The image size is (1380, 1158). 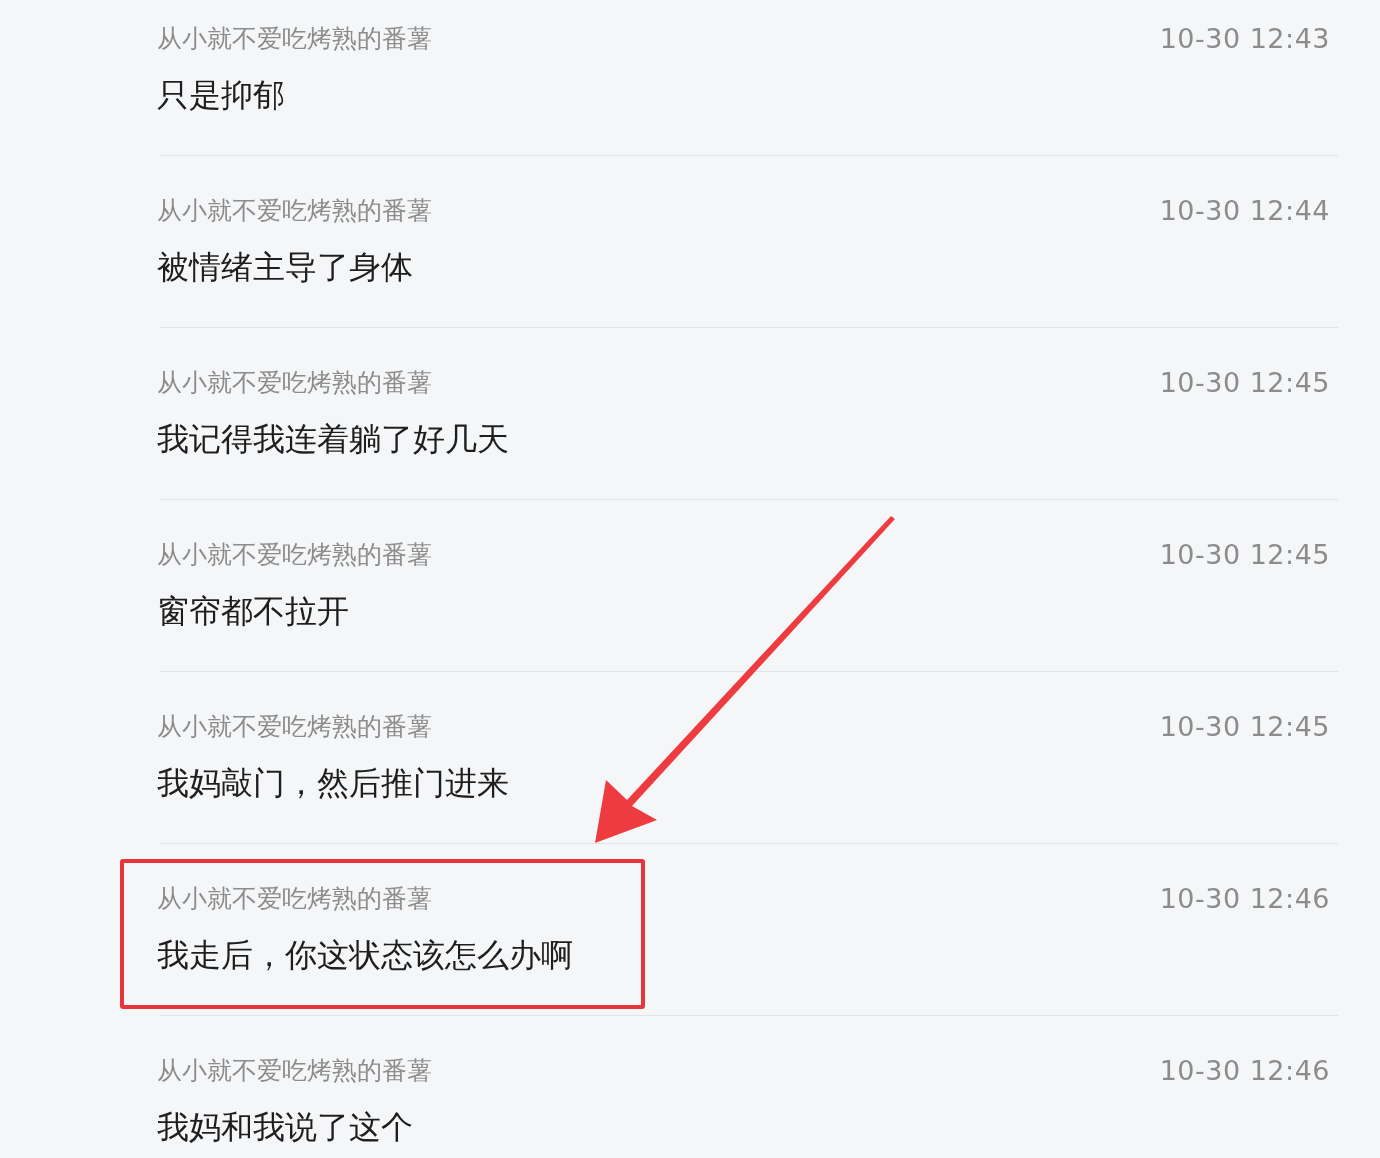 I want to click on message-time: 10-30 12:43, so click(x=1244, y=38).